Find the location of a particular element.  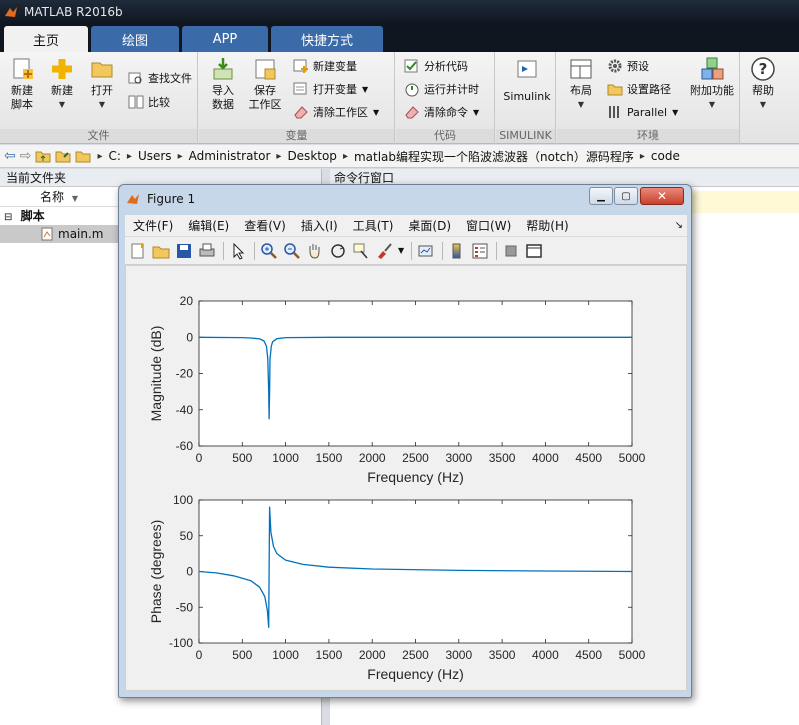

clear-workspace-button: 清除工作区 ▼ is located at coordinates (336, 112).